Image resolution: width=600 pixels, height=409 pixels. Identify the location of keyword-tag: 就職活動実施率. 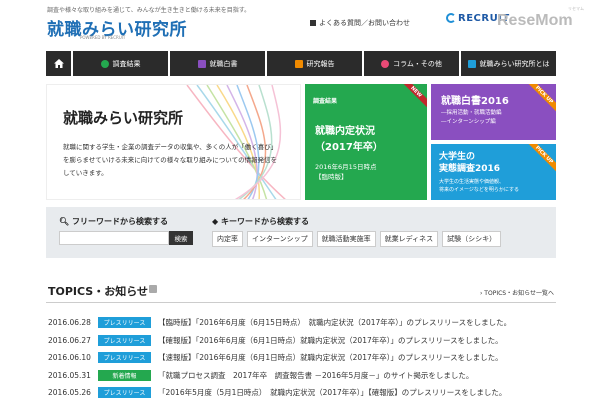
(346, 239).